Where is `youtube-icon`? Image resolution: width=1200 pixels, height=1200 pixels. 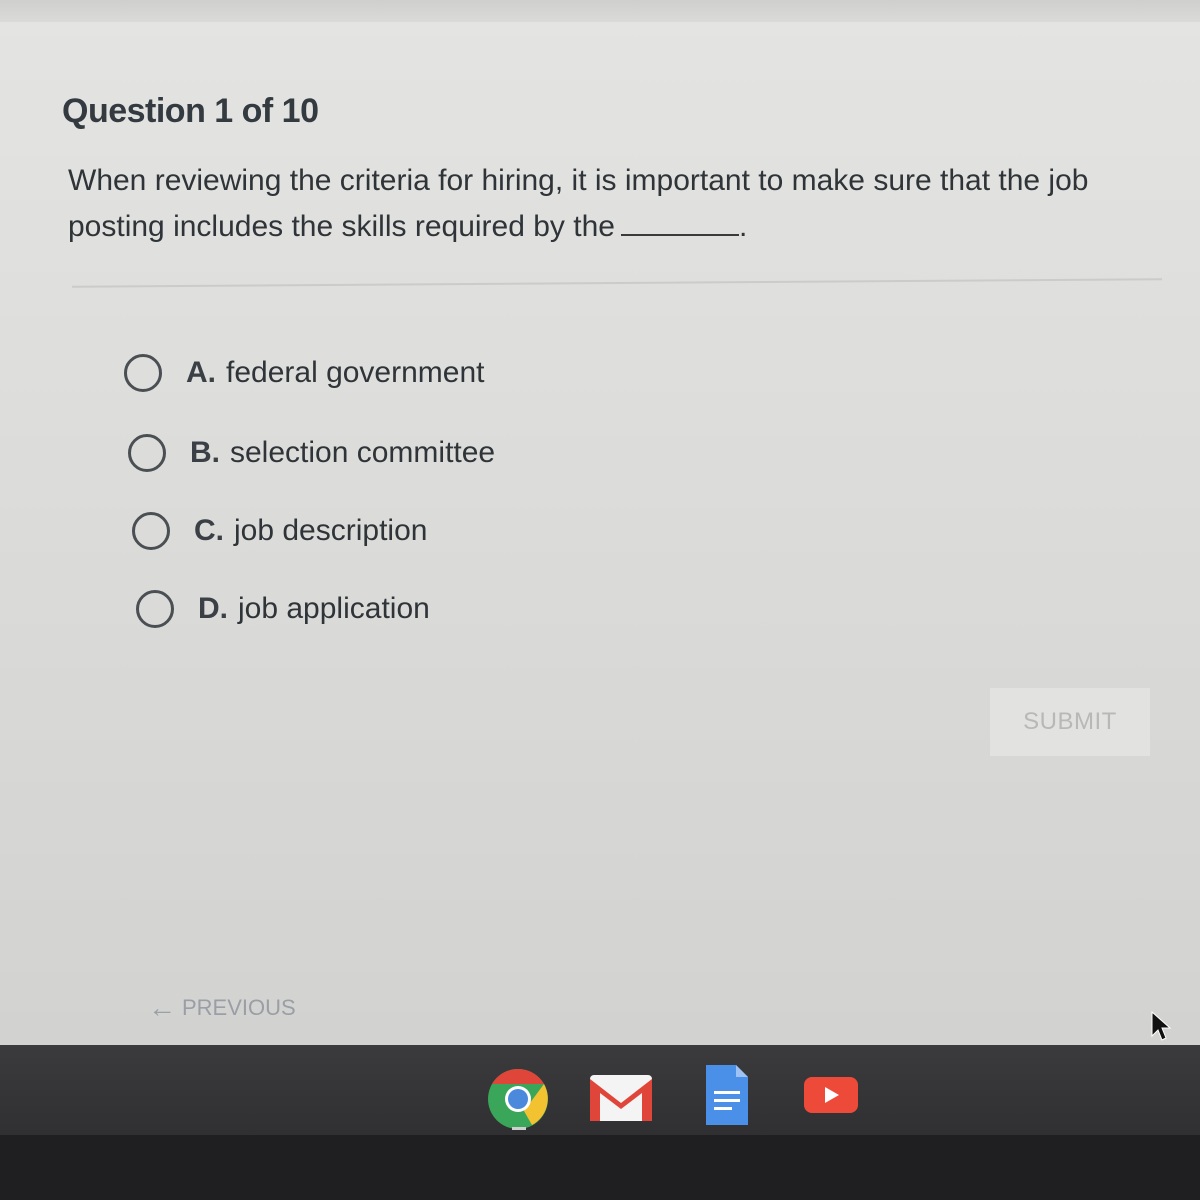 youtube-icon is located at coordinates (831, 1095).